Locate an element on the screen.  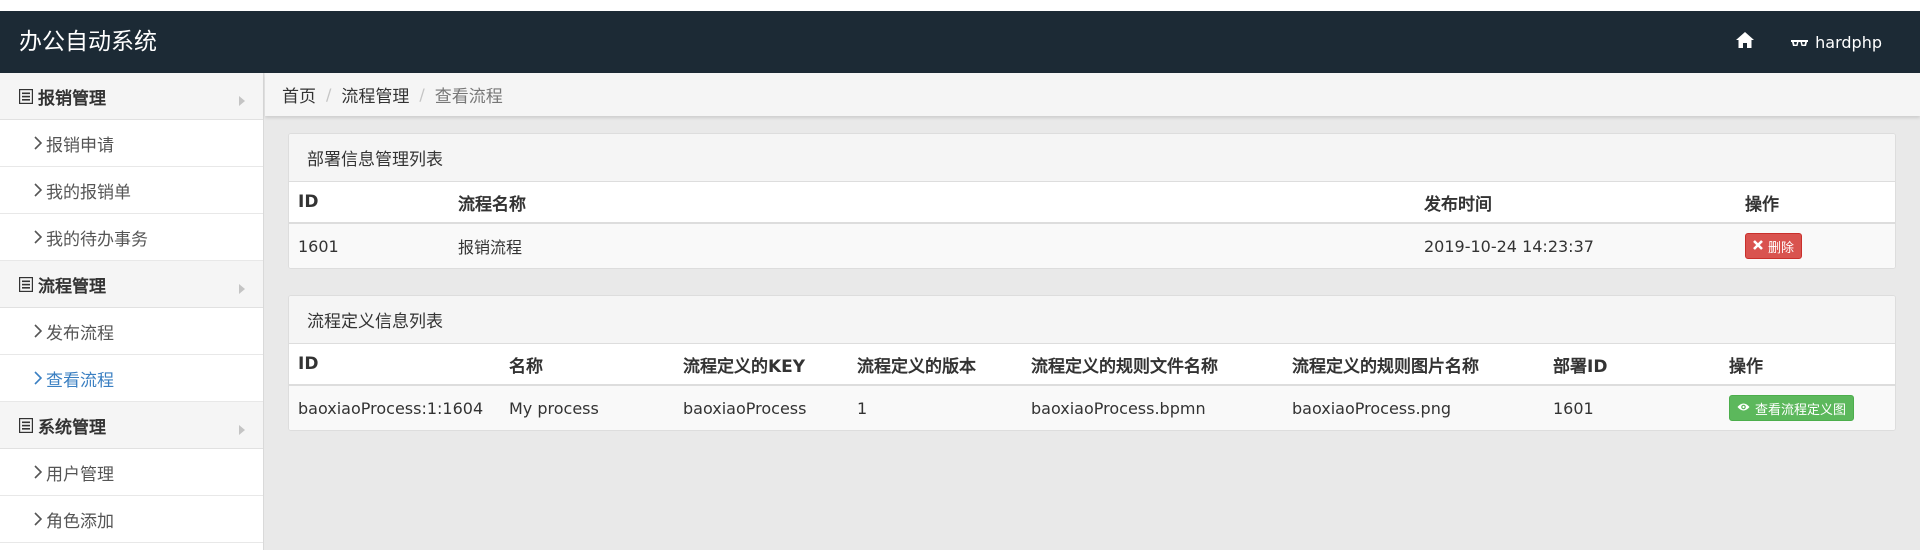
cell-actions: 查看流程定义图 is located at coordinates (1807, 407).